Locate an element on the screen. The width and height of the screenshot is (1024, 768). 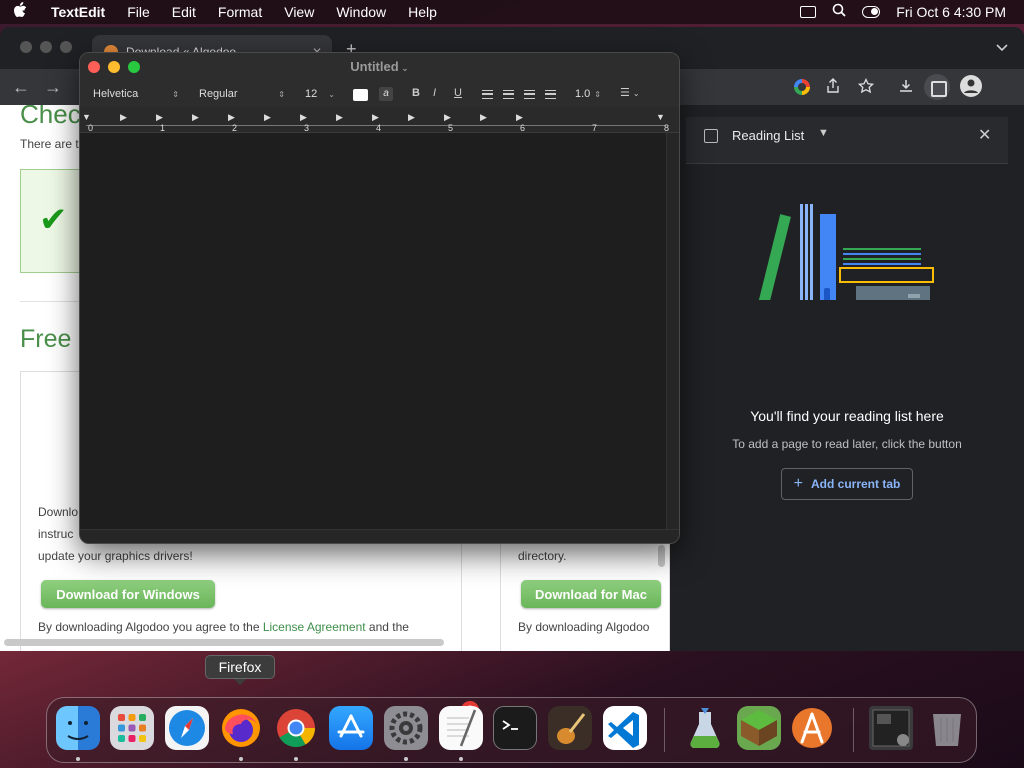
close-side-panel-icon: ✕ is located at coordinates (984, 135).